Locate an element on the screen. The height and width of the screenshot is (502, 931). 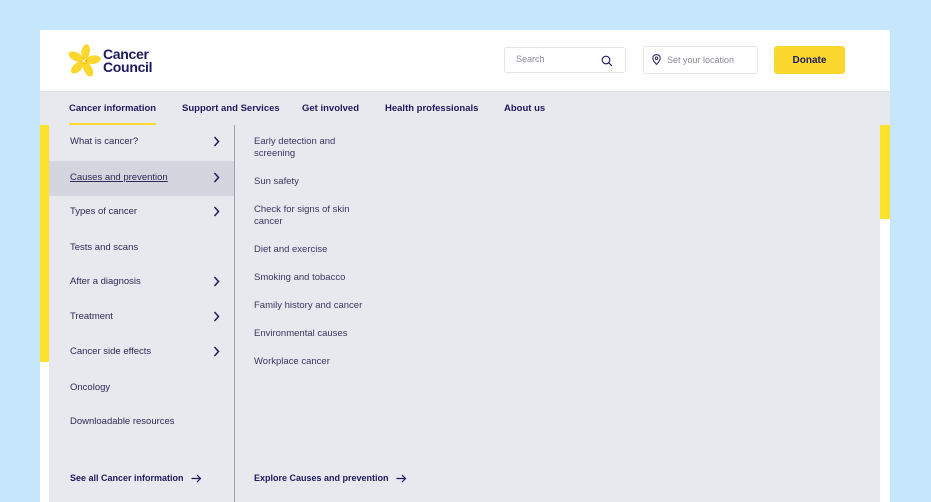
daffodil-logo-icon is located at coordinates (84, 60).